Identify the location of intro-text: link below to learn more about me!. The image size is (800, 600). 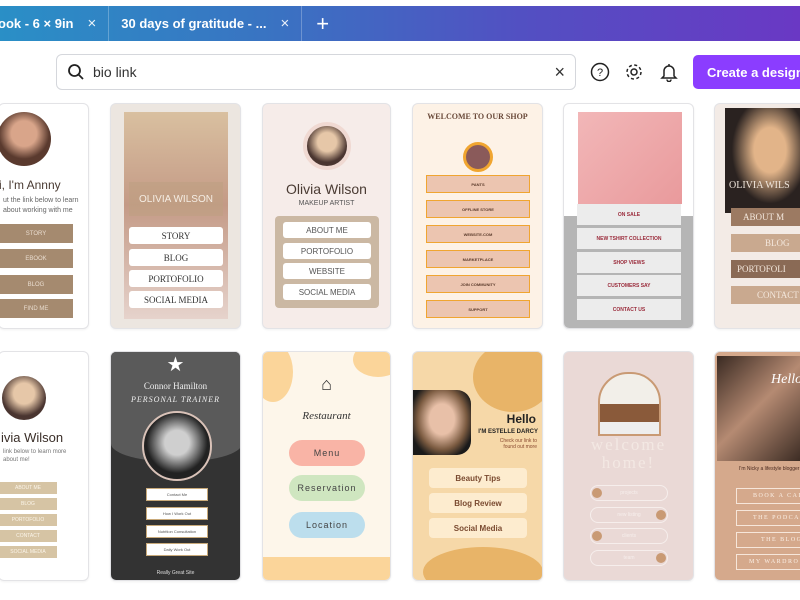
(35, 456).